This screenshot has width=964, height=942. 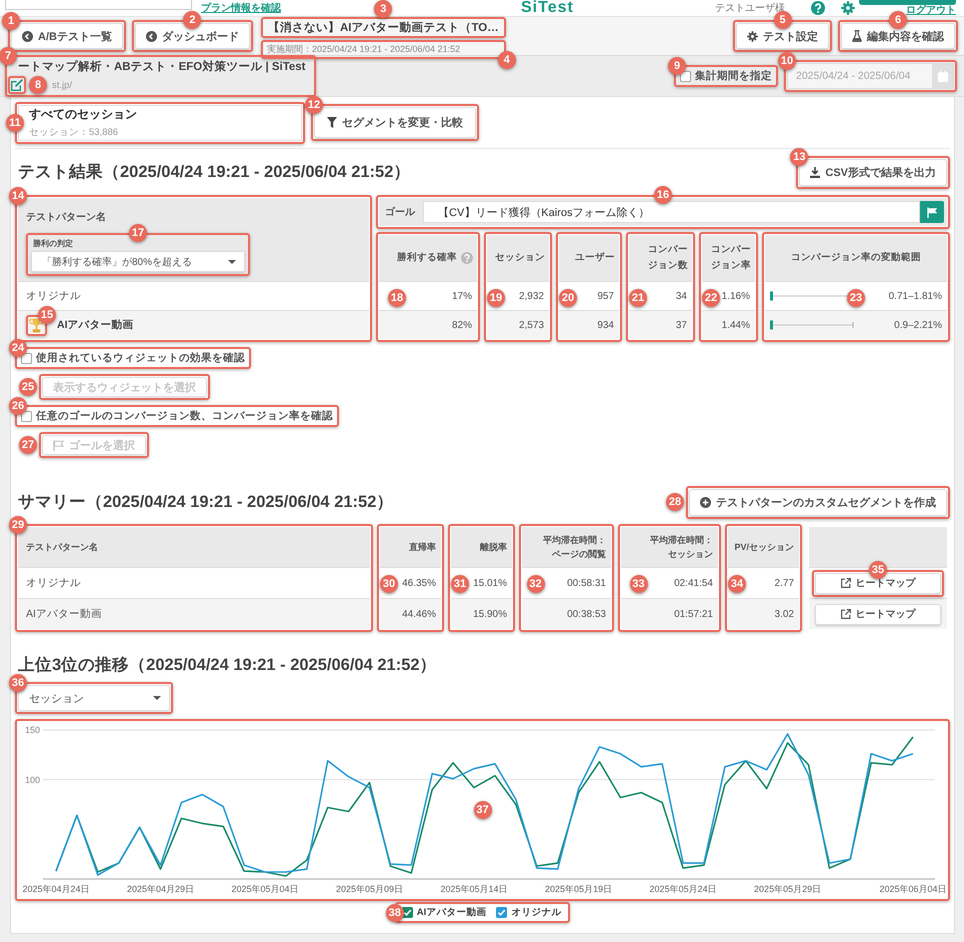 What do you see at coordinates (913, 889) in the screenshot?
I see `axis-label: 2025年06月04日` at bounding box center [913, 889].